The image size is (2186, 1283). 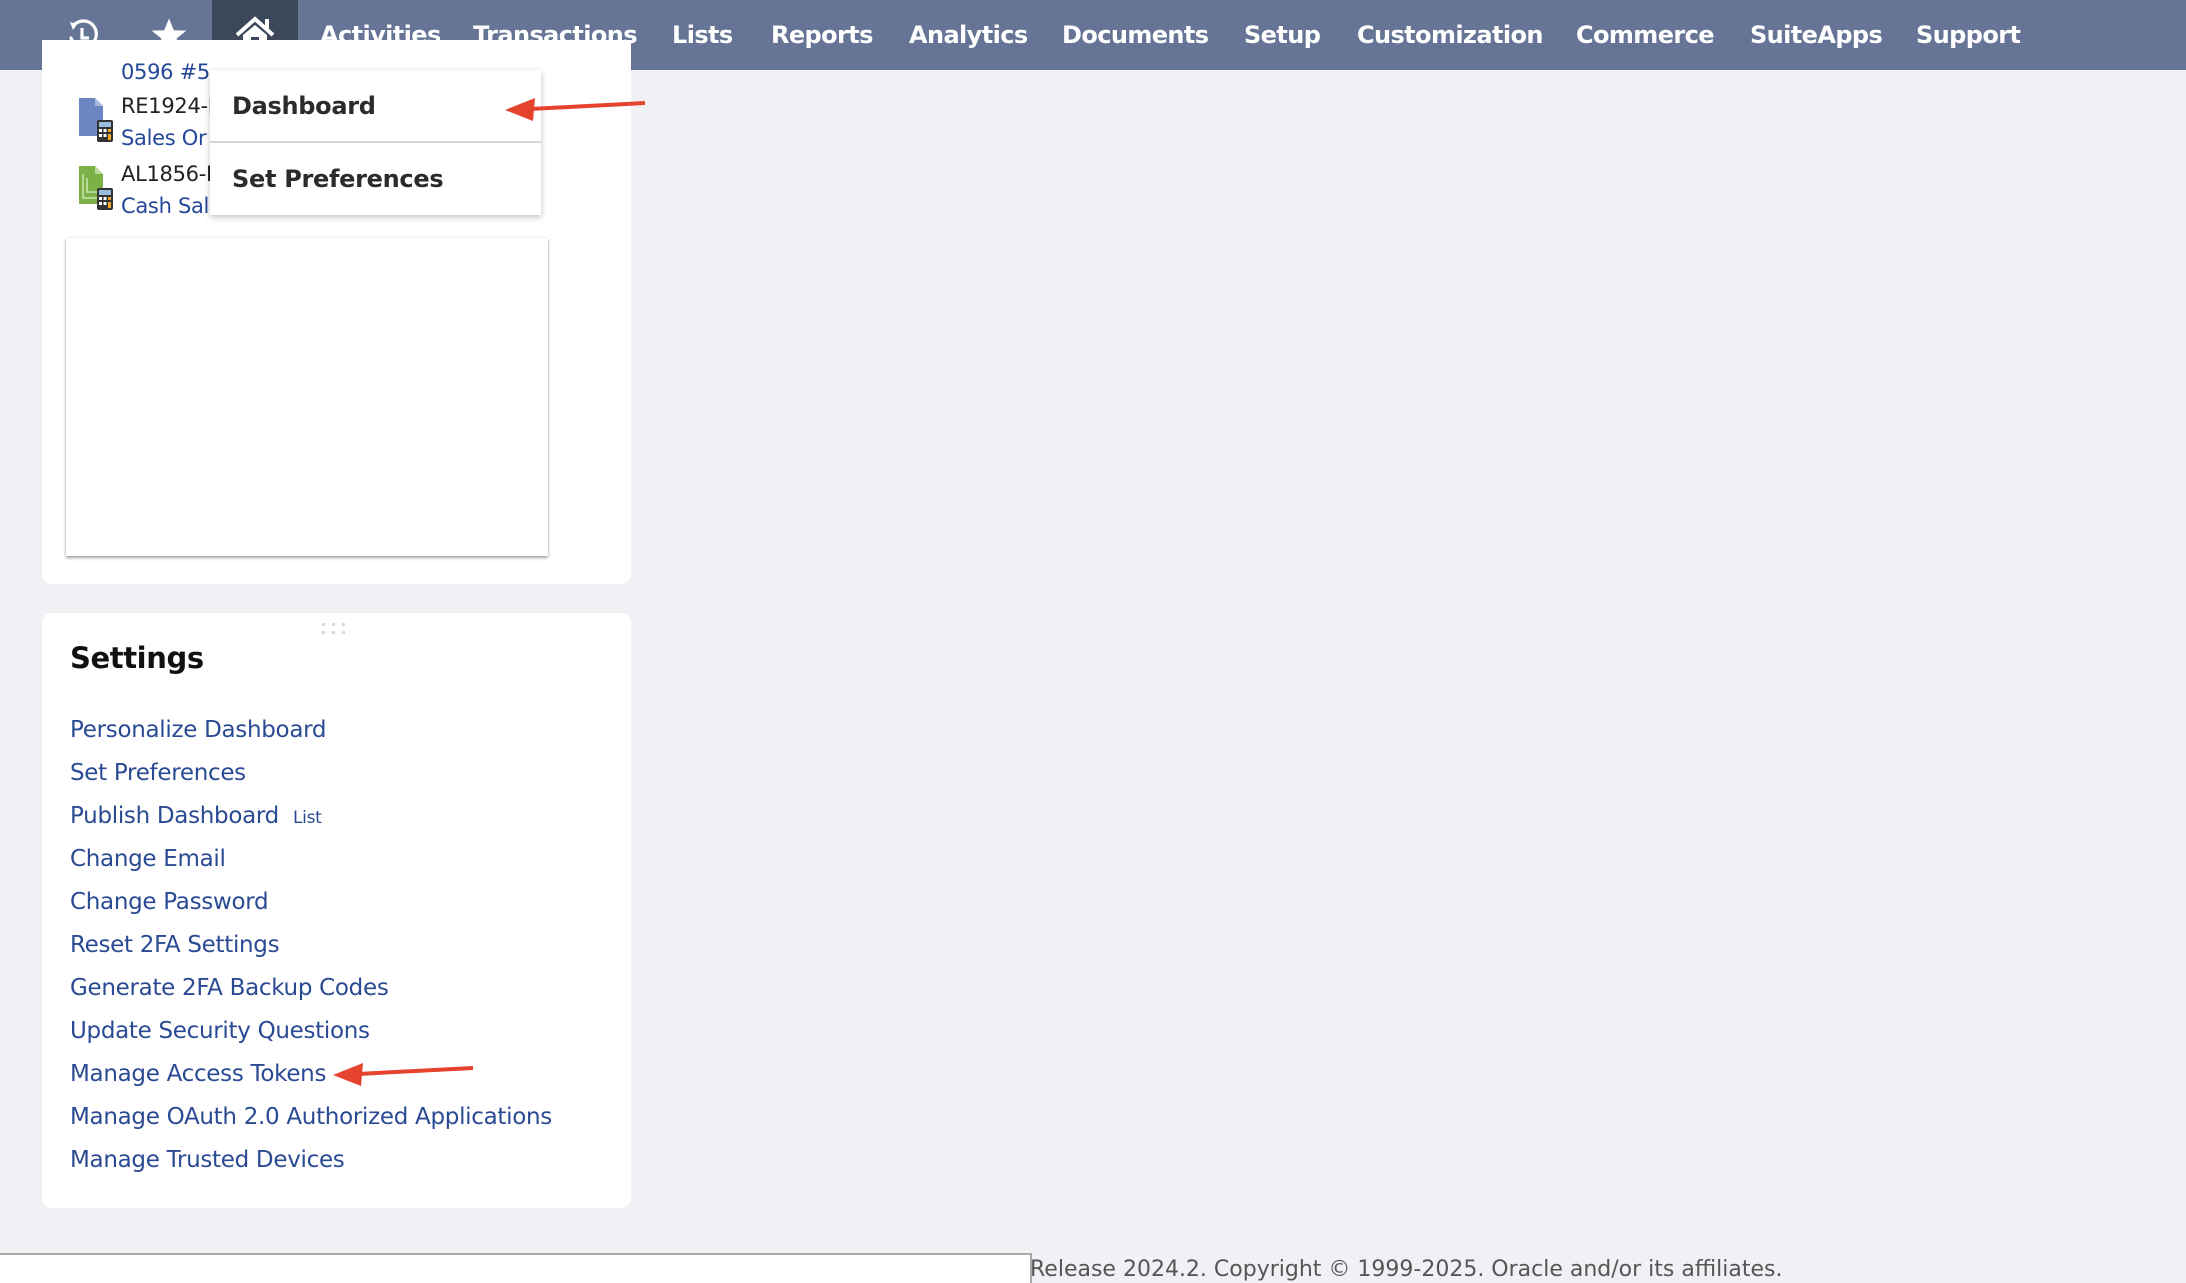 I want to click on nav-setup: Setup, so click(x=1282, y=35).